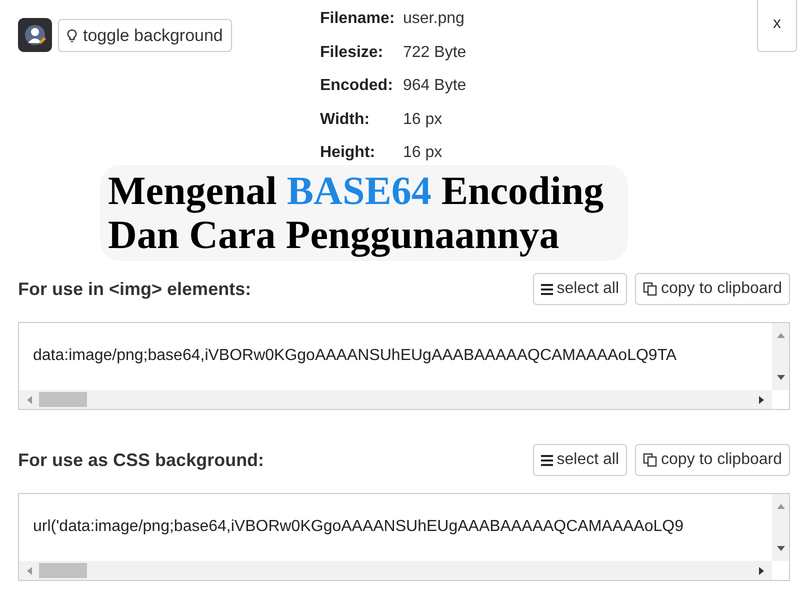  What do you see at coordinates (135, 289) in the screenshot?
I see `section-heading: For use in <img> elements:` at bounding box center [135, 289].